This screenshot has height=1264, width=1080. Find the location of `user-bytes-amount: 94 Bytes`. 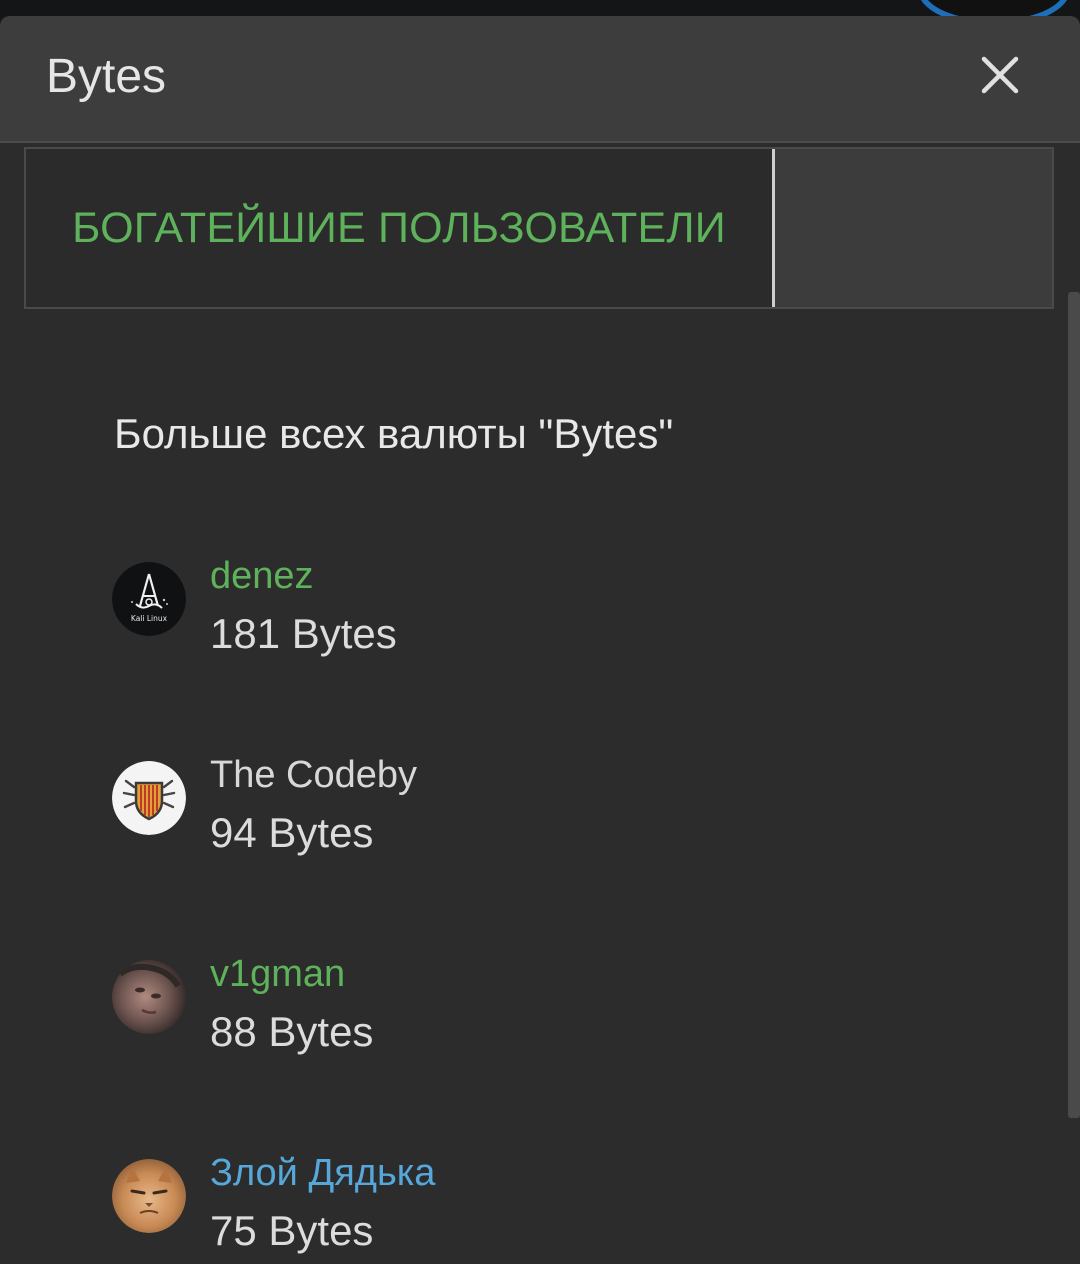

user-bytes-amount: 94 Bytes is located at coordinates (292, 832).